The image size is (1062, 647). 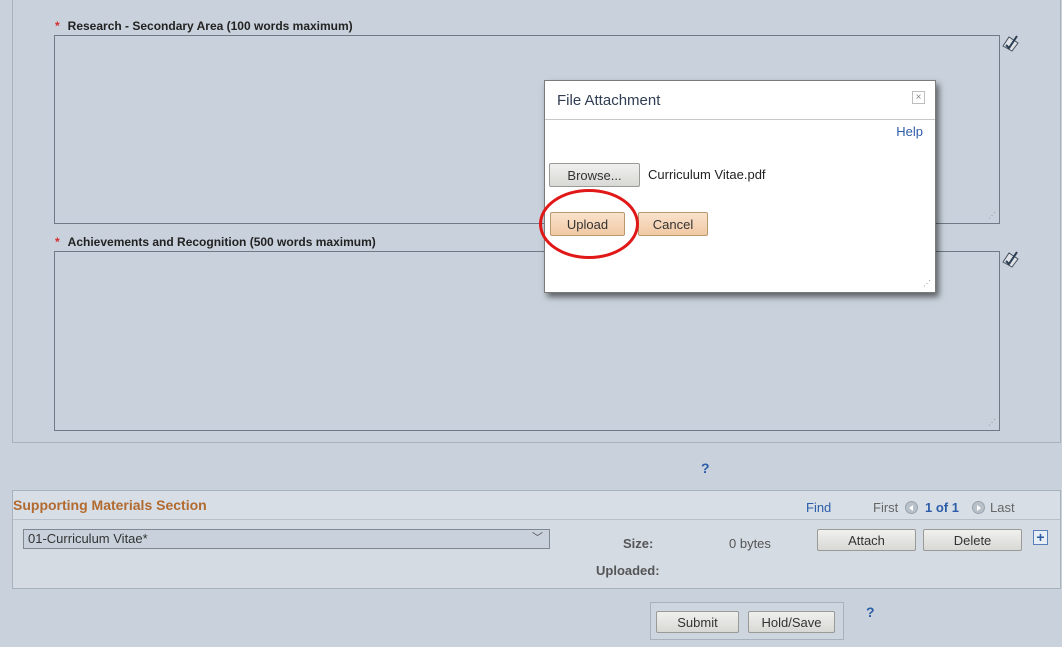 What do you see at coordinates (972, 540) in the screenshot?
I see `delete-button: Delete` at bounding box center [972, 540].